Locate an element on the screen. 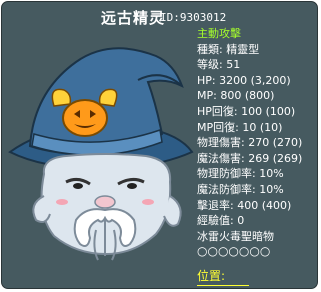 Image resolution: width=321 pixels, height=292 pixels. monster-name: 远古精灵 is located at coordinates (133, 18).